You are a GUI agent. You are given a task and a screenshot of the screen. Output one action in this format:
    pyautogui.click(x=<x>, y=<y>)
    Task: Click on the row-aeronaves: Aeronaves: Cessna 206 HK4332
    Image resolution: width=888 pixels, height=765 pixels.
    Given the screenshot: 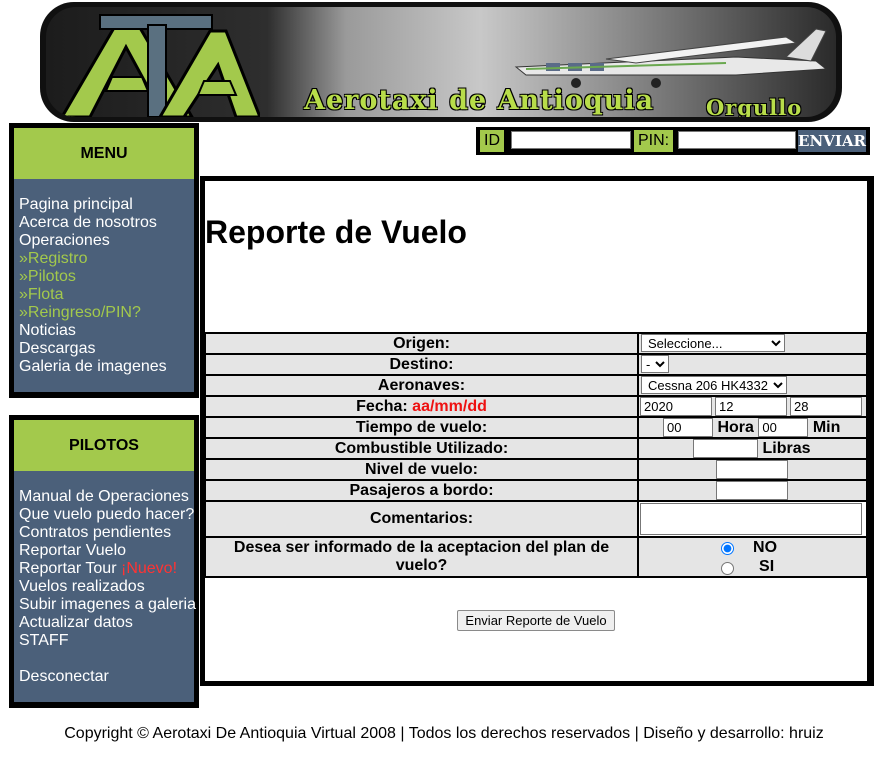 What is the action you would take?
    pyautogui.click(x=535, y=385)
    